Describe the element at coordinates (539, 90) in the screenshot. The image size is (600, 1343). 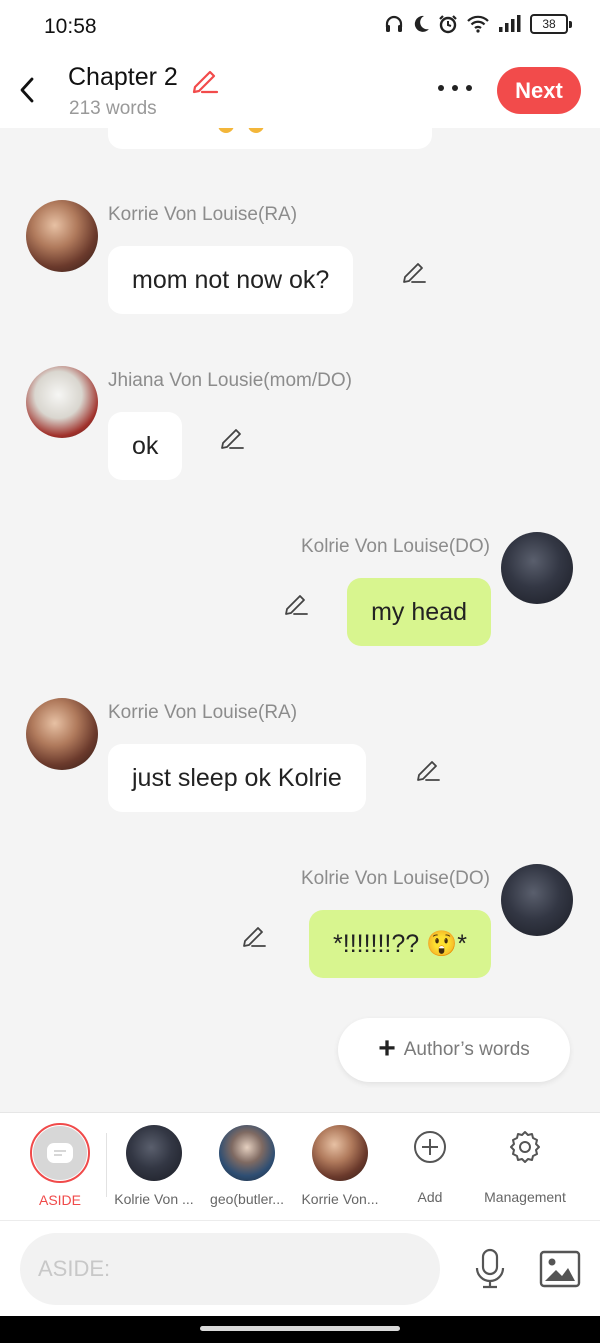
I see `next-button: Next` at that location.